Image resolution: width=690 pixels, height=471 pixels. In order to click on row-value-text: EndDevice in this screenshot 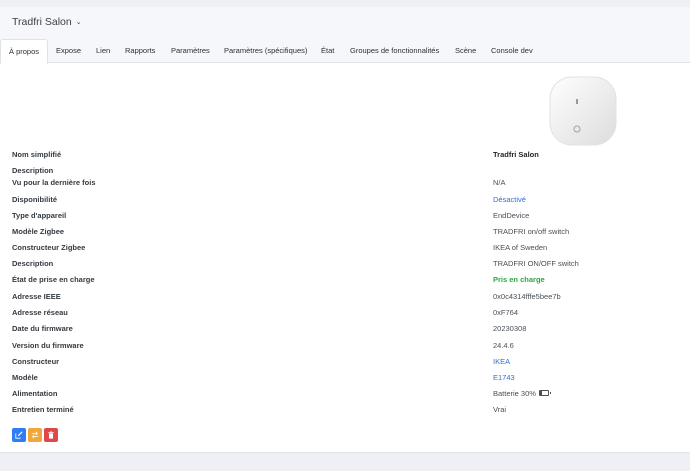, I will do `click(511, 215)`.